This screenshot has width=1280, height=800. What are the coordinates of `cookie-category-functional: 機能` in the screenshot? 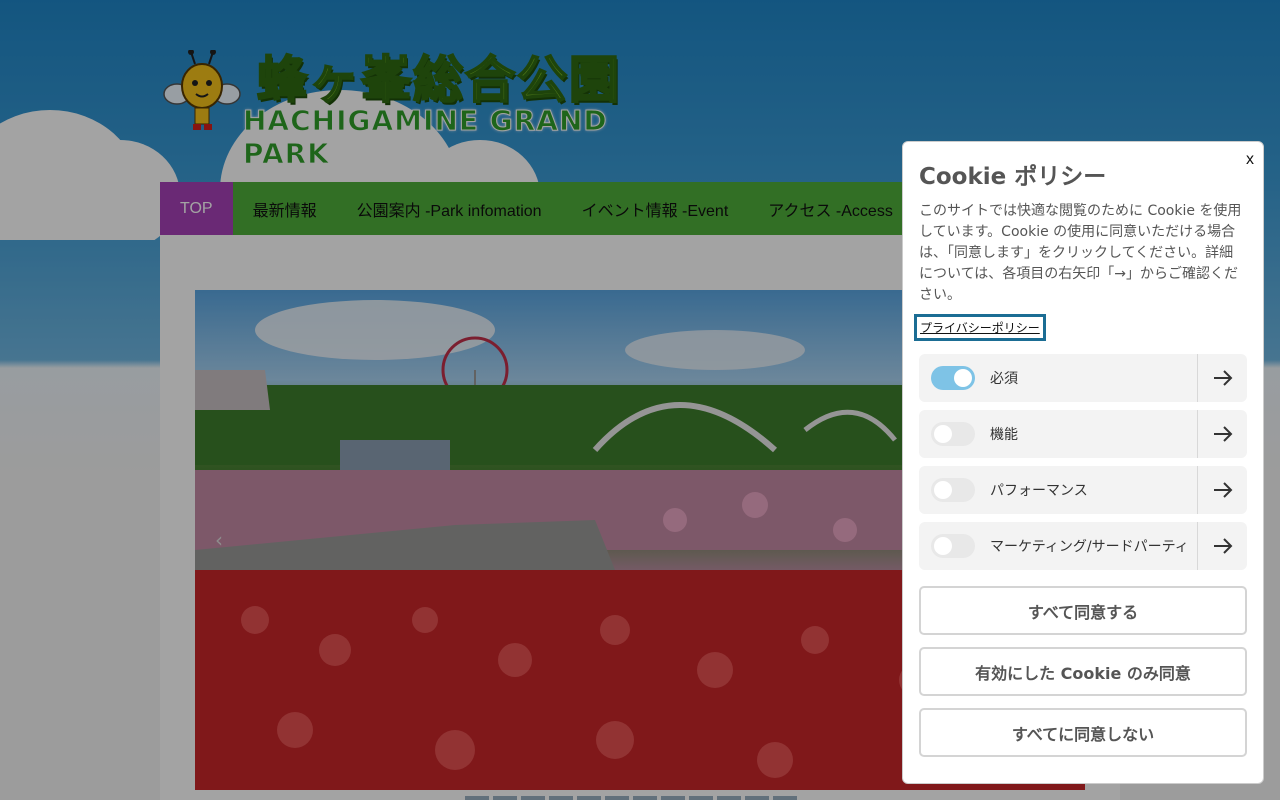 It's located at (1083, 434).